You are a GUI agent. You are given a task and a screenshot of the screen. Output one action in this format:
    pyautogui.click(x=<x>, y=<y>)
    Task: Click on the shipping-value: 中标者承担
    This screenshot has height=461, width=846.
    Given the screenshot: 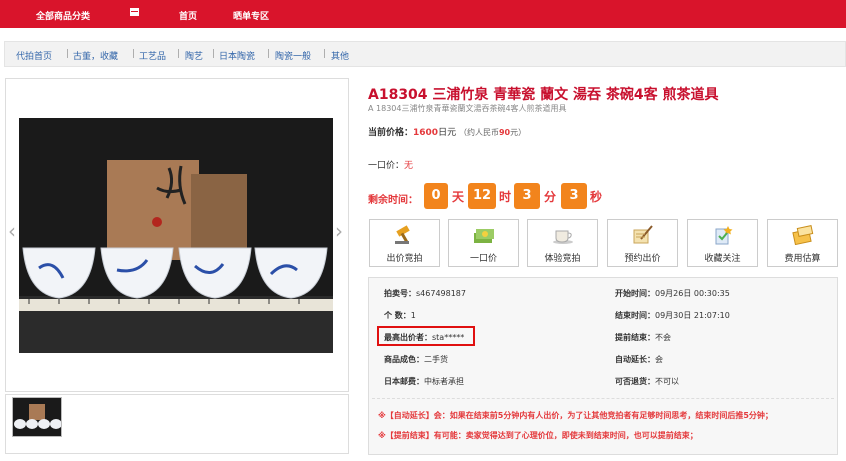 What is the action you would take?
    pyautogui.click(x=444, y=381)
    